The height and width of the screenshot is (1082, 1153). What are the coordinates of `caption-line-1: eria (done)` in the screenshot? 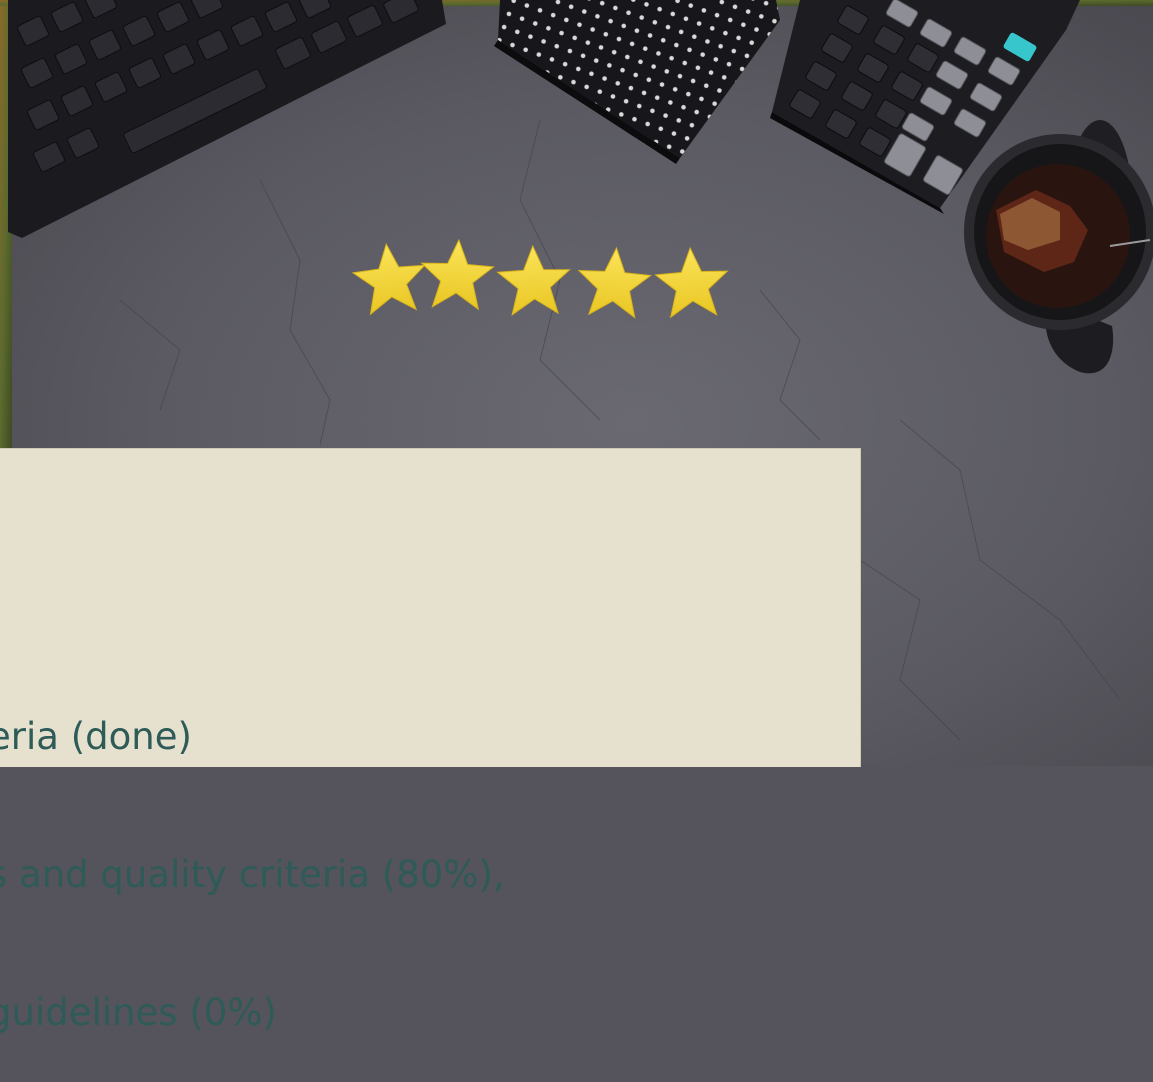 It's located at (96, 736).